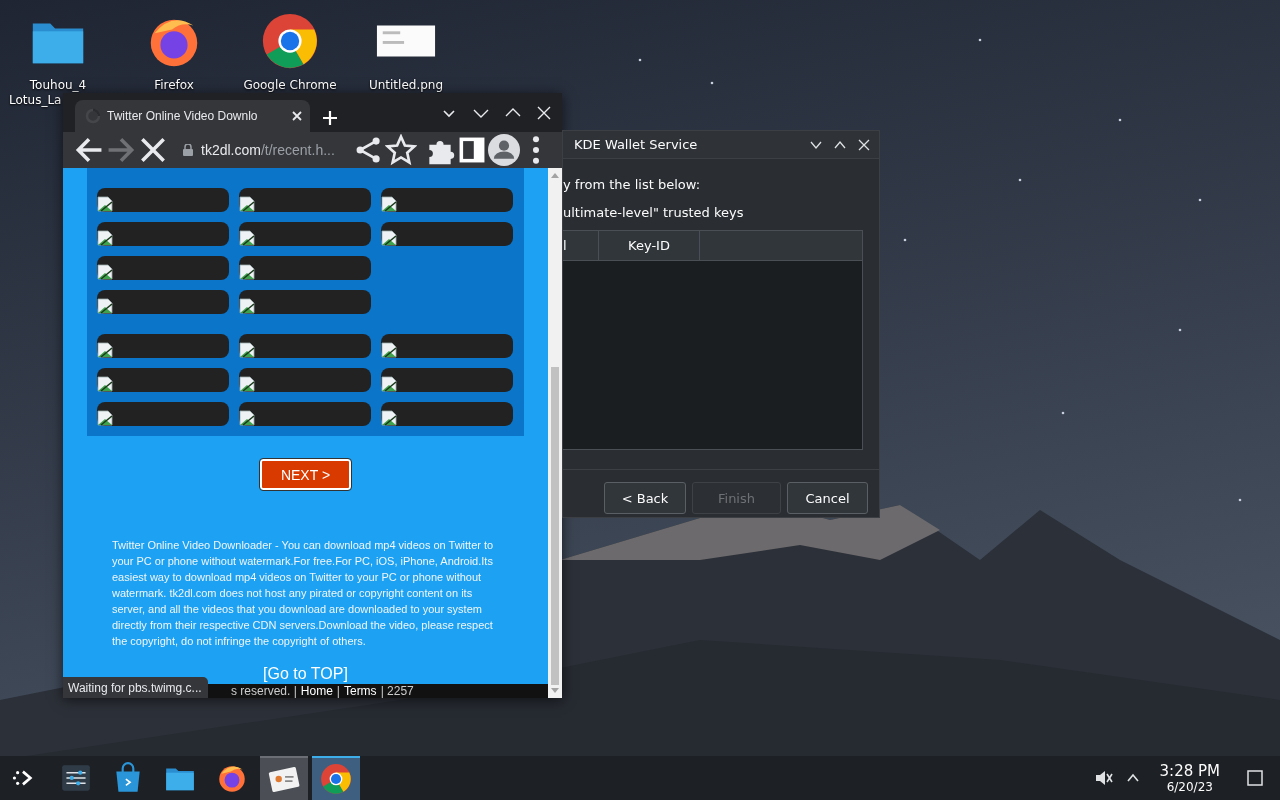 The height and width of the screenshot is (800, 1280). What do you see at coordinates (581, 245) in the screenshot?
I see `column-header: l` at bounding box center [581, 245].